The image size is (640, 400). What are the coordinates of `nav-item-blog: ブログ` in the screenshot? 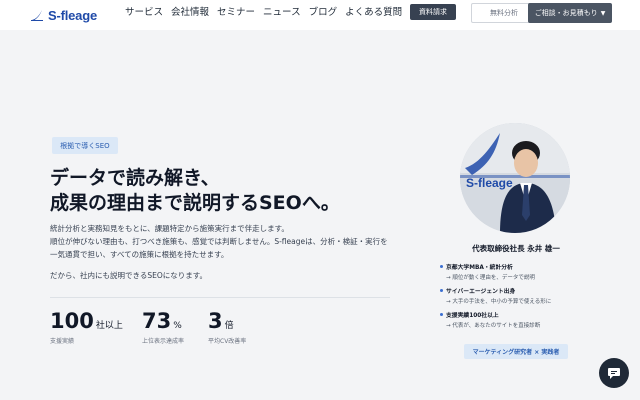 It's located at (323, 13).